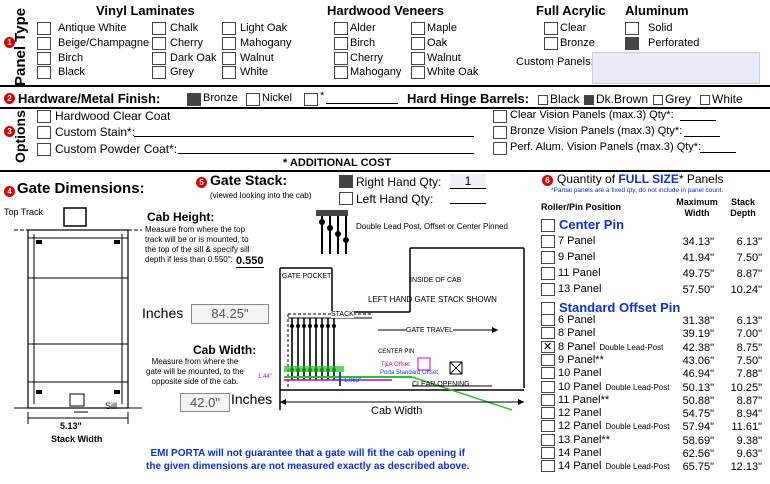  Describe the element at coordinates (453, 72) in the screenshot. I see `hardwood-option-label: White Oak` at that location.